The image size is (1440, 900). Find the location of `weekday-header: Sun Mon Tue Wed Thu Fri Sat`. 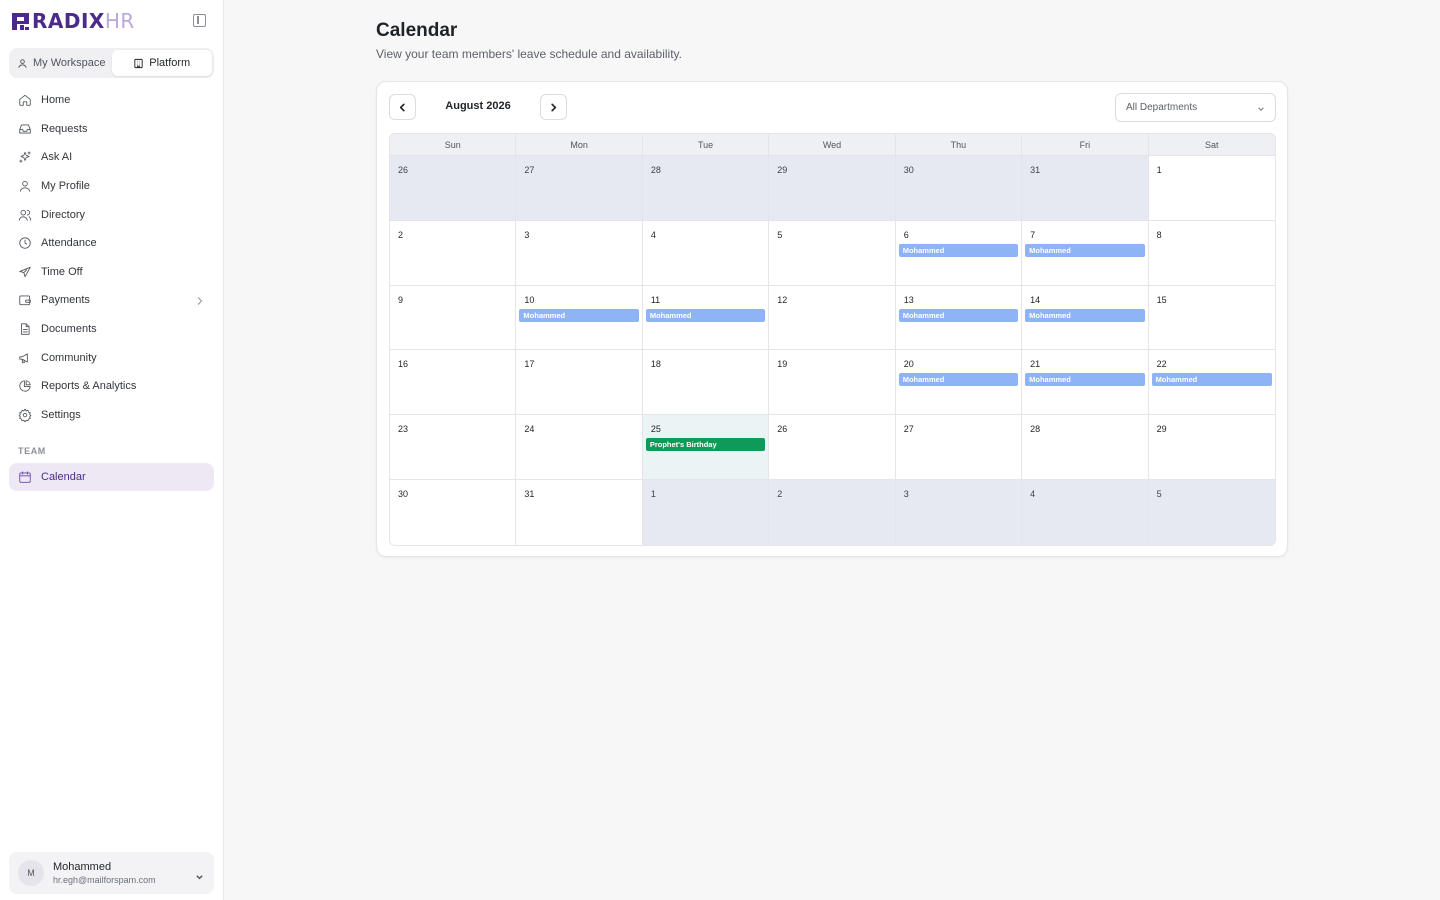

weekday-header: Sun Mon Tue Wed Thu Fri Sat is located at coordinates (832, 145).